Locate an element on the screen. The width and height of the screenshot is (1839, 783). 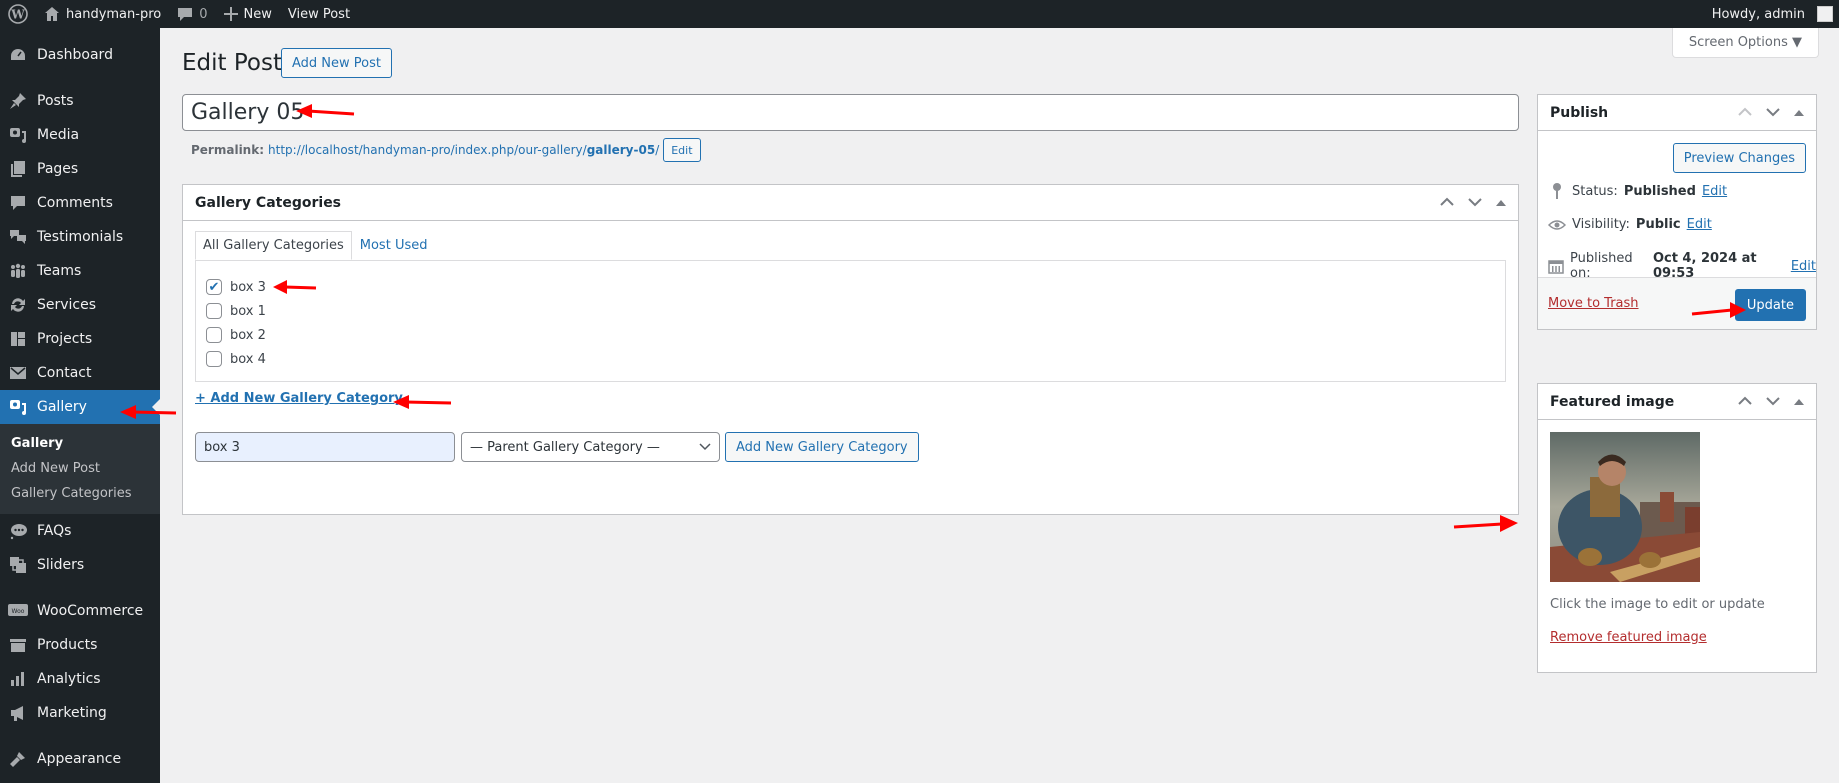
pin-status-icon is located at coordinates (1557, 191).